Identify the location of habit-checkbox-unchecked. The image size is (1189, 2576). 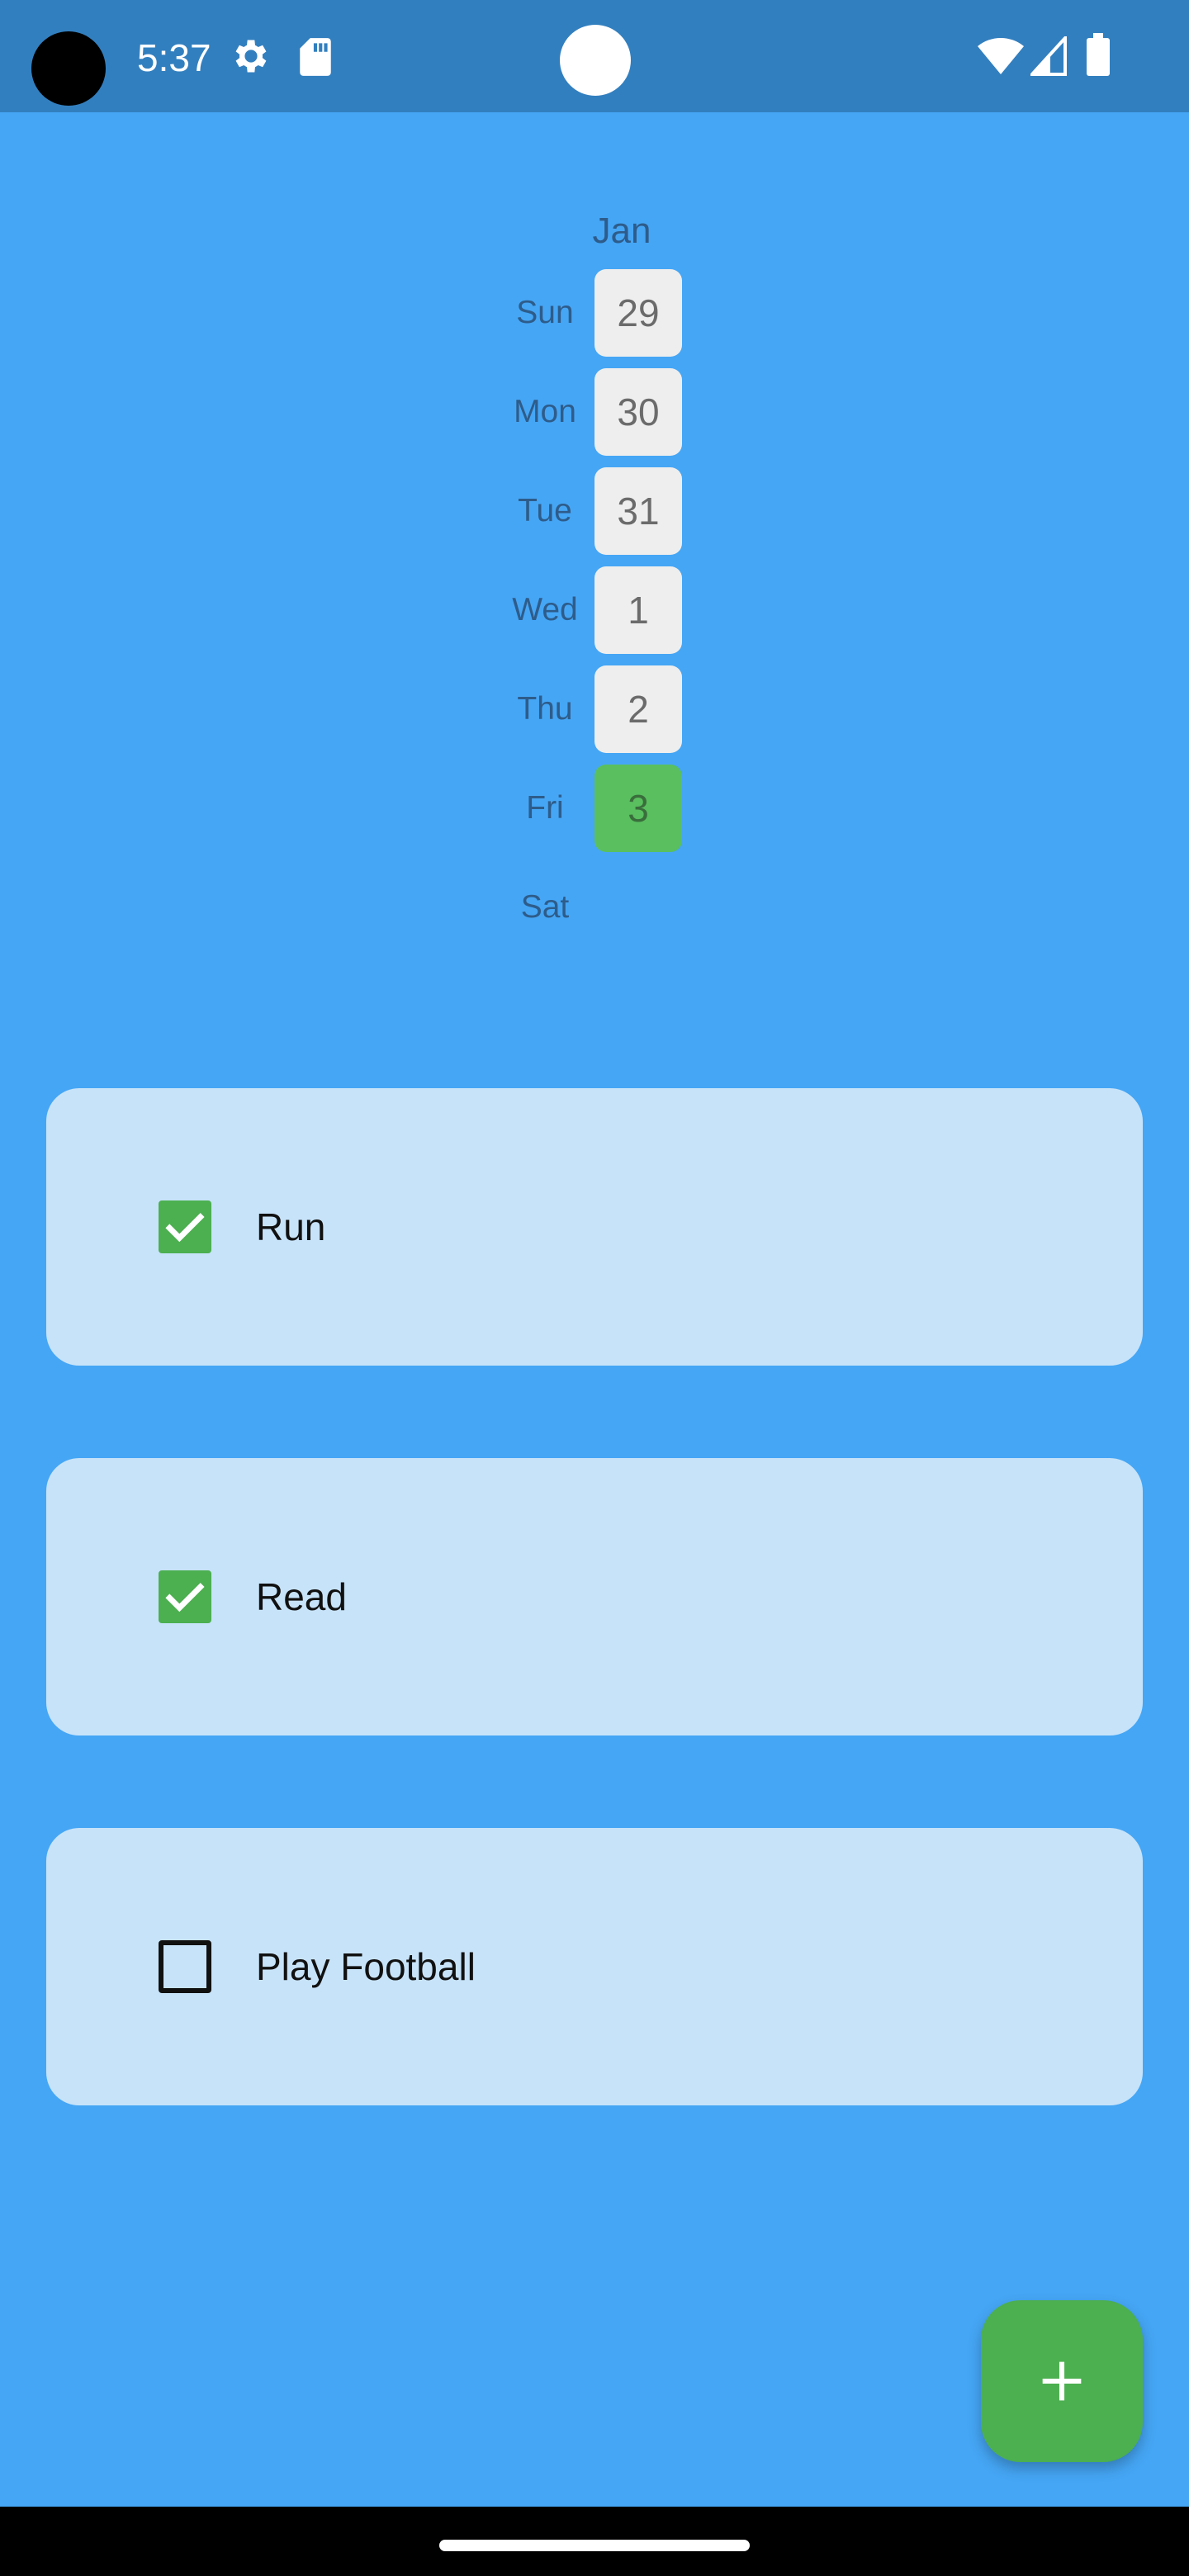
(185, 1966).